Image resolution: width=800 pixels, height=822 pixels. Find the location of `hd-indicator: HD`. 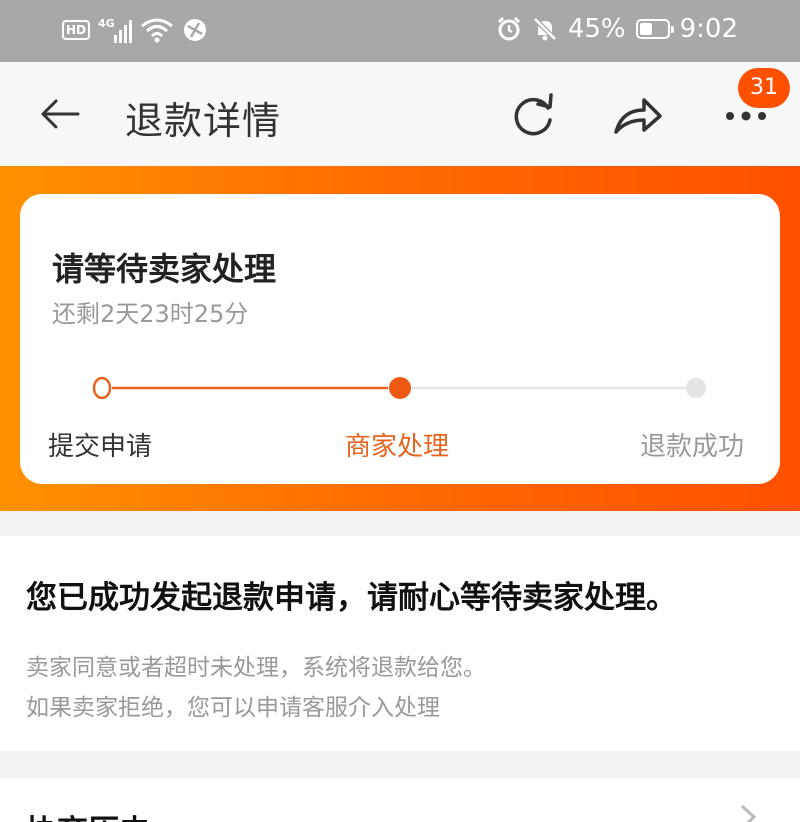

hd-indicator: HD is located at coordinates (76, 30).